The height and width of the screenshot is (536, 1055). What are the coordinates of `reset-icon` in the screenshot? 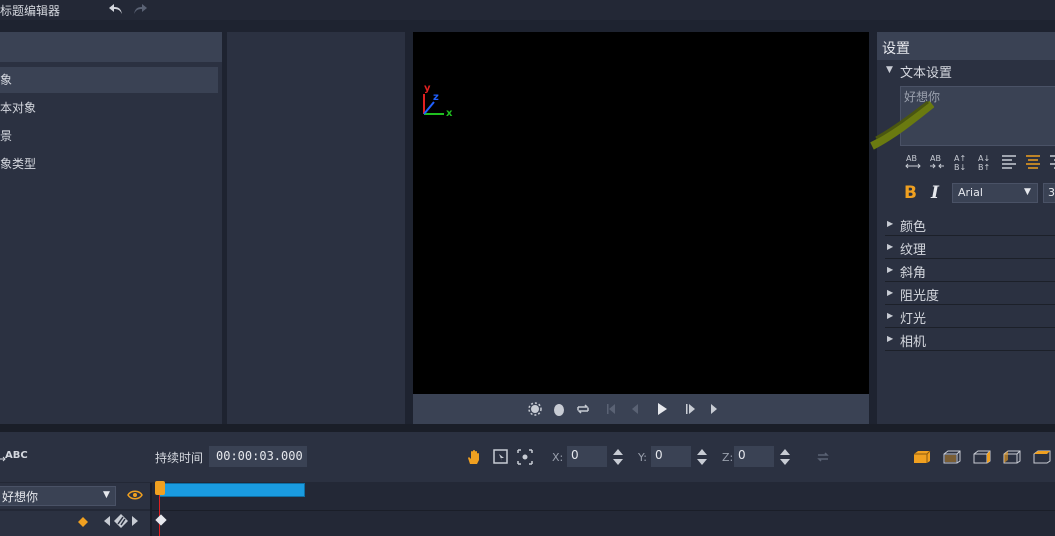 It's located at (823, 457).